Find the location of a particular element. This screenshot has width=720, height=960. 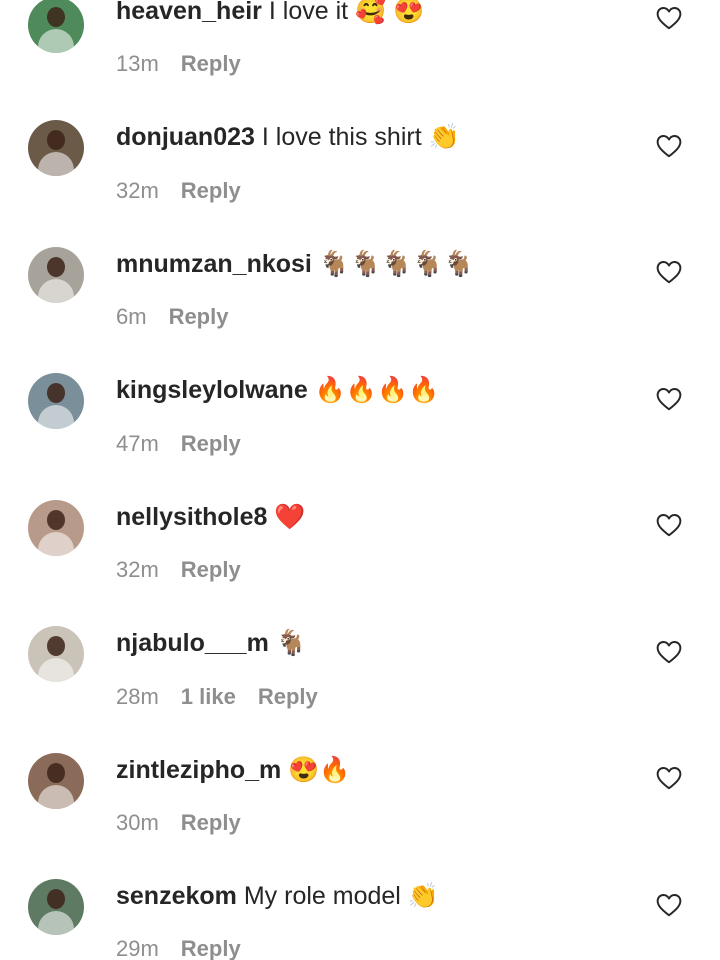

comment-time: 6m is located at coordinates (131, 316).